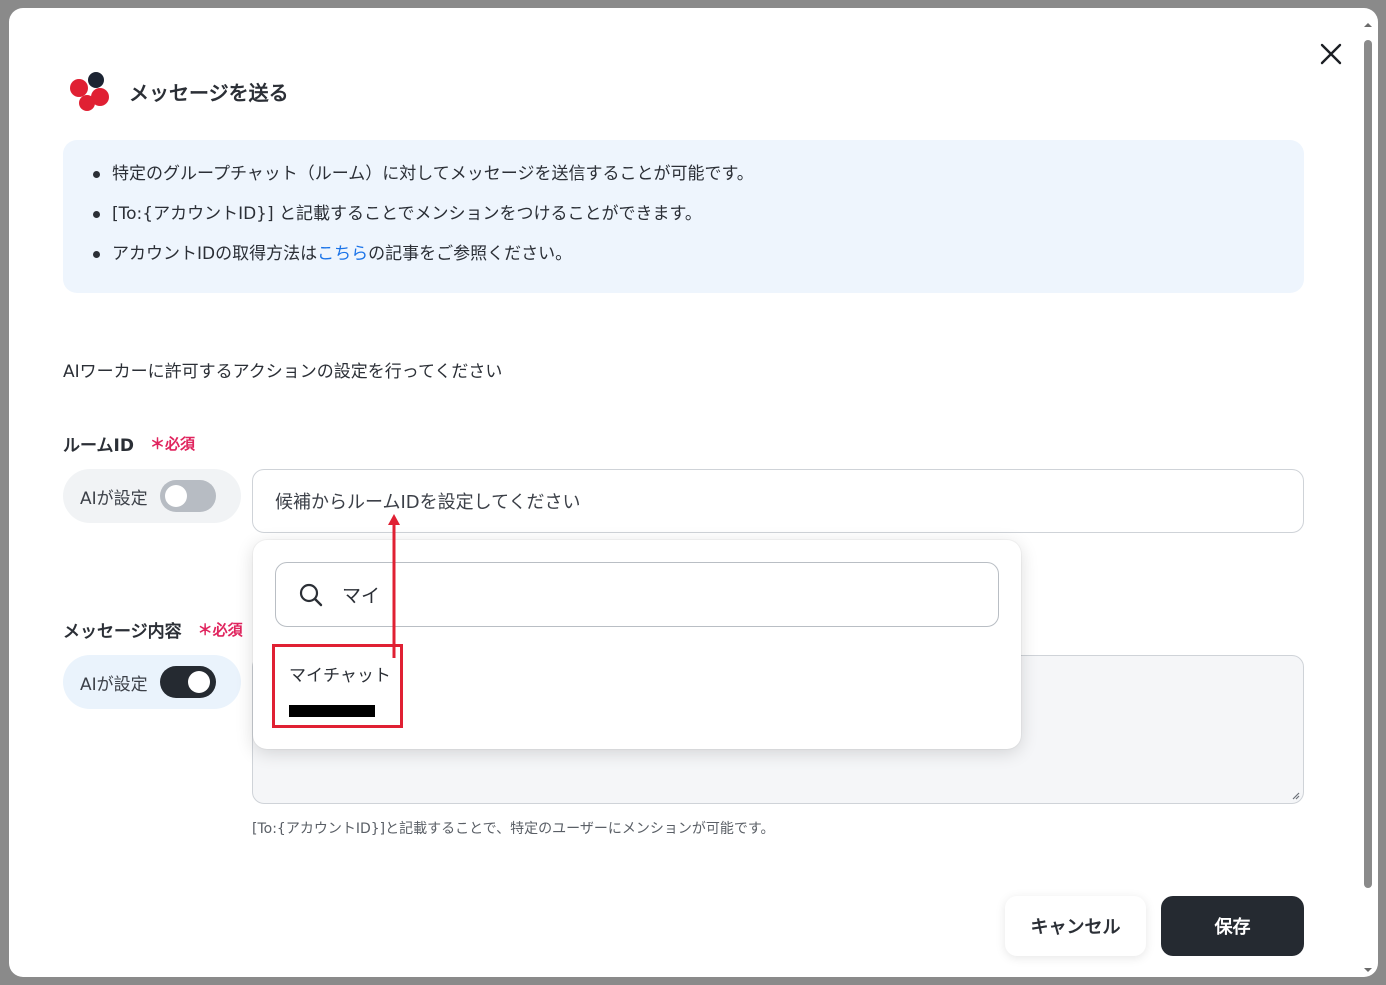 This screenshot has height=985, width=1386. I want to click on chatwork-logo-icon, so click(89, 91).